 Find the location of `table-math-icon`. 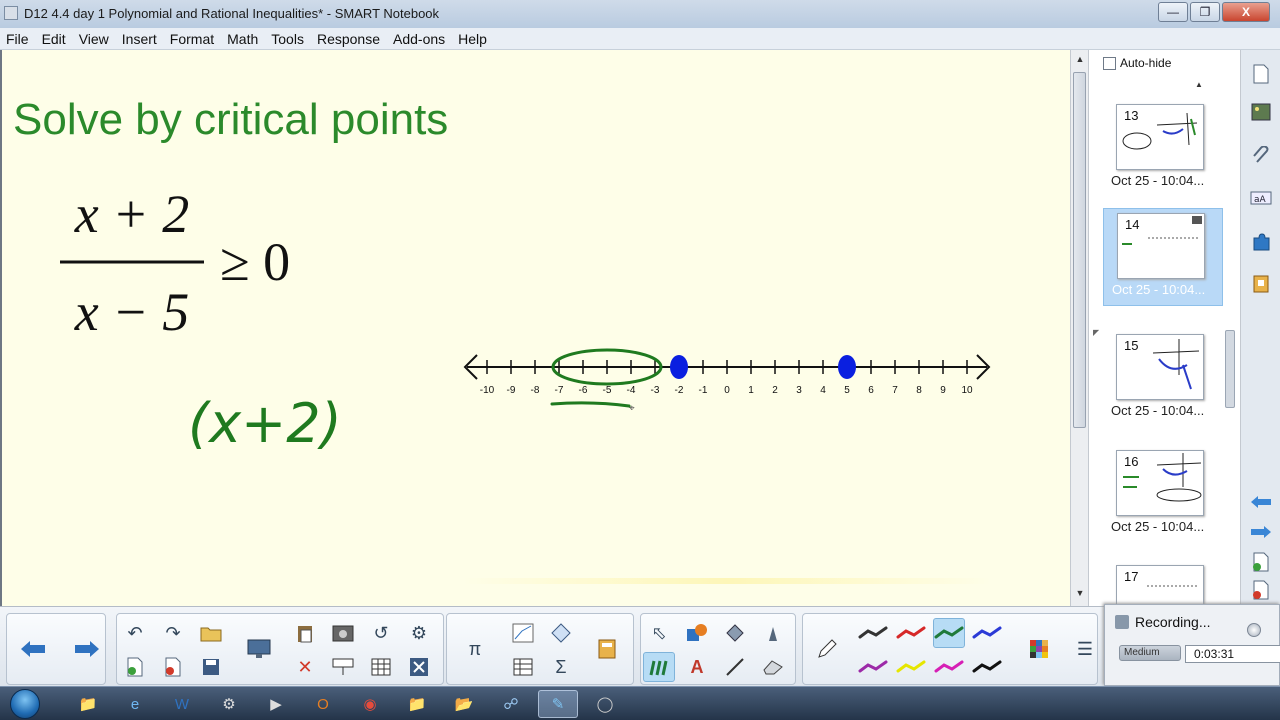

table-math-icon is located at coordinates (523, 667).